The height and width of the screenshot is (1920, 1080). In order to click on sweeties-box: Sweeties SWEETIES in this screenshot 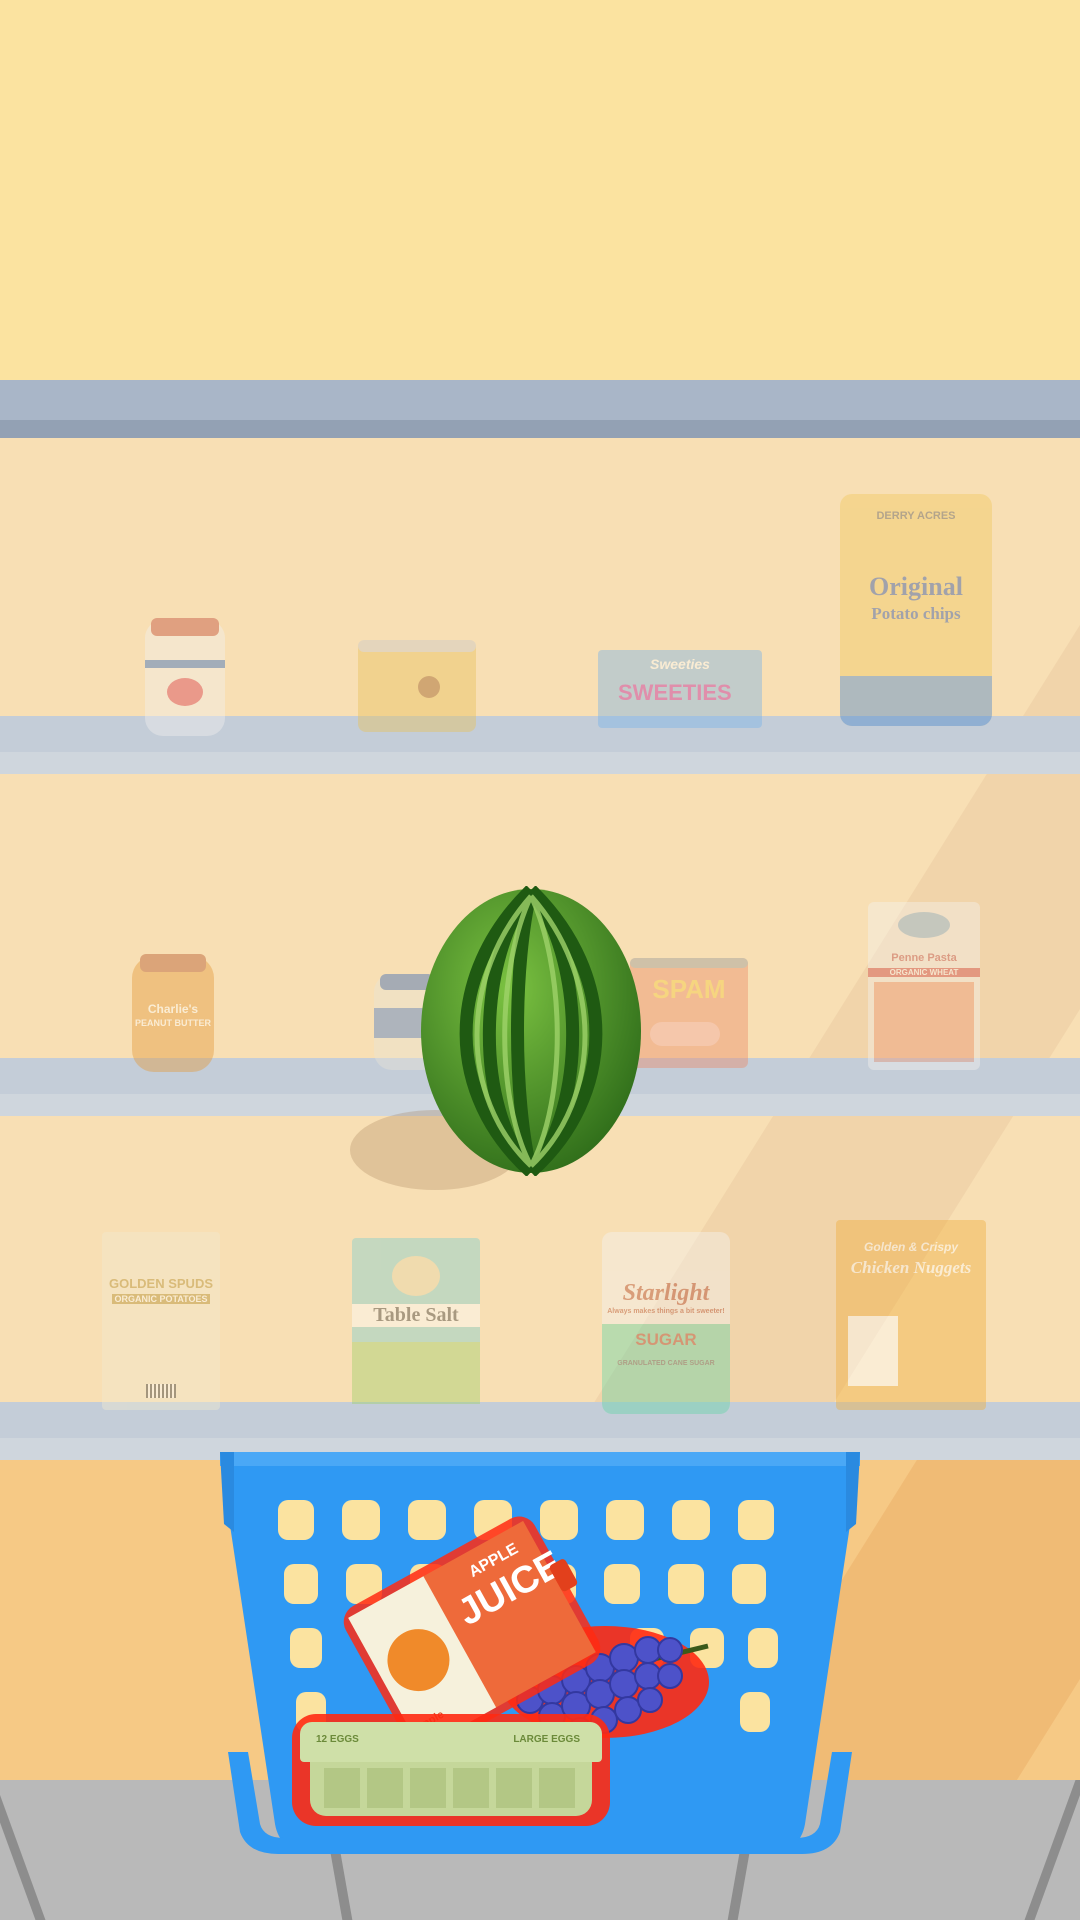, I will do `click(680, 689)`.